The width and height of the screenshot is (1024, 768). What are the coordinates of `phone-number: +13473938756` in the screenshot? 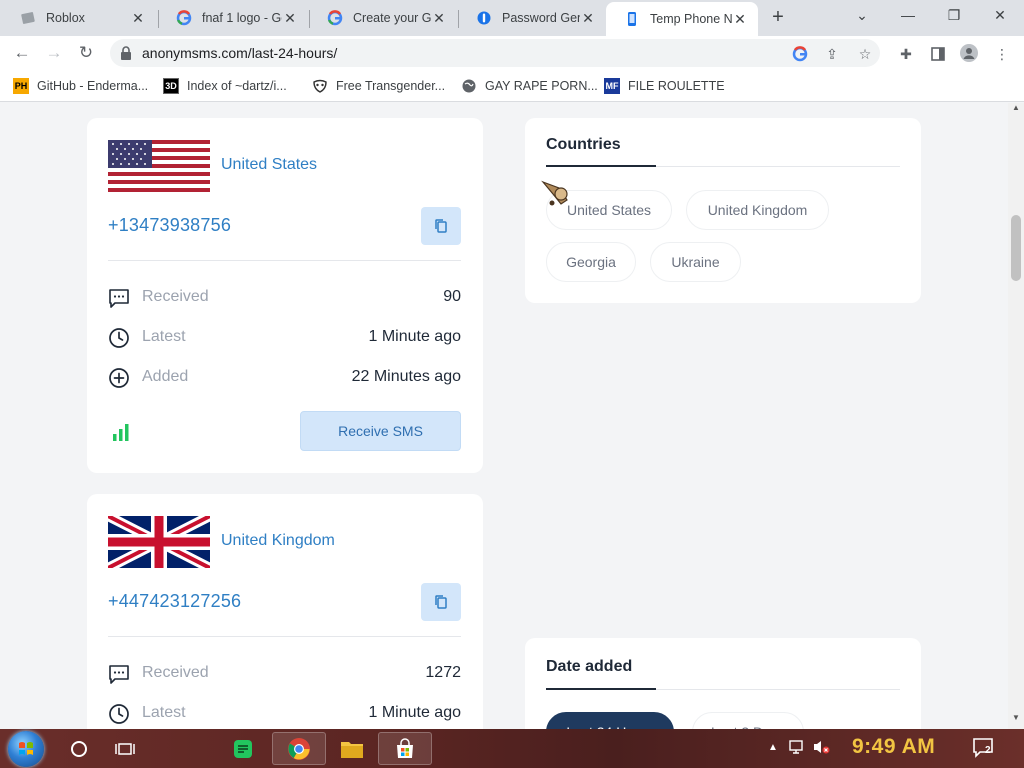 It's located at (169, 225).